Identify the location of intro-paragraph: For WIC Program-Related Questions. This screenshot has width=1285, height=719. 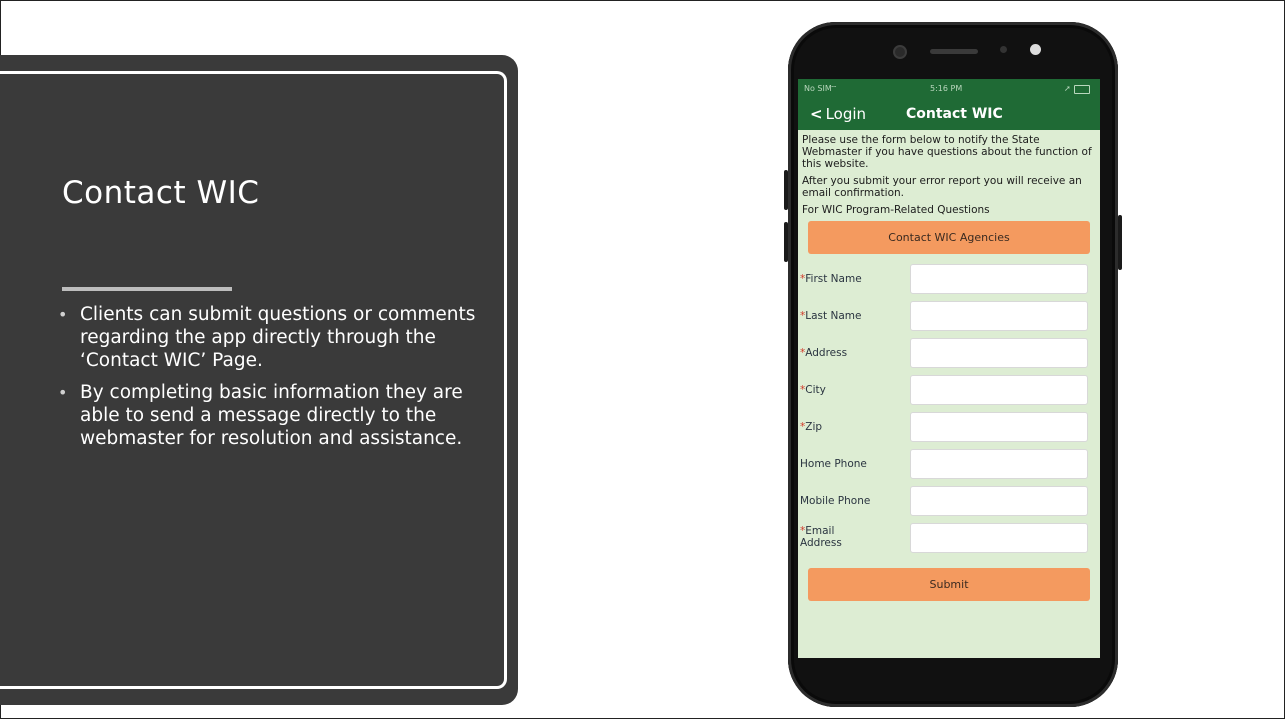
(896, 210).